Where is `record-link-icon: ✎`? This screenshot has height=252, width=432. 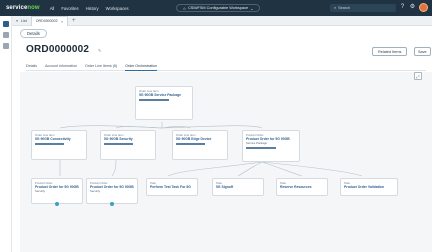 record-link-icon: ✎ is located at coordinates (99, 50).